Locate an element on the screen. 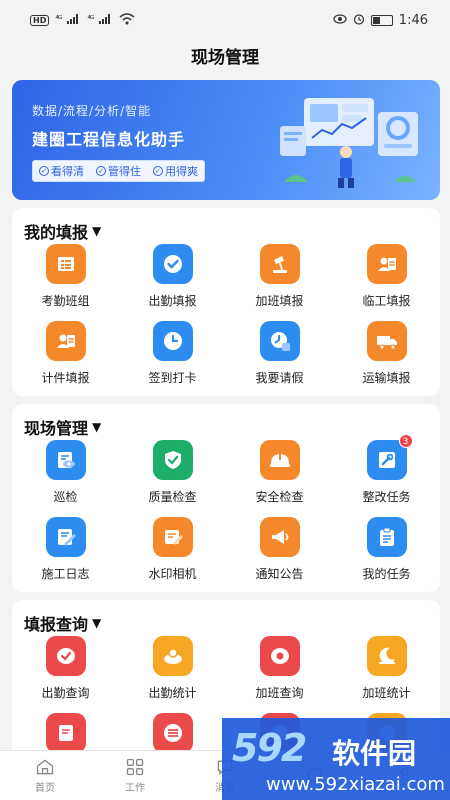 The image size is (450, 800). menu-item-attendance-report: 出勤填报 is located at coordinates (172, 282).